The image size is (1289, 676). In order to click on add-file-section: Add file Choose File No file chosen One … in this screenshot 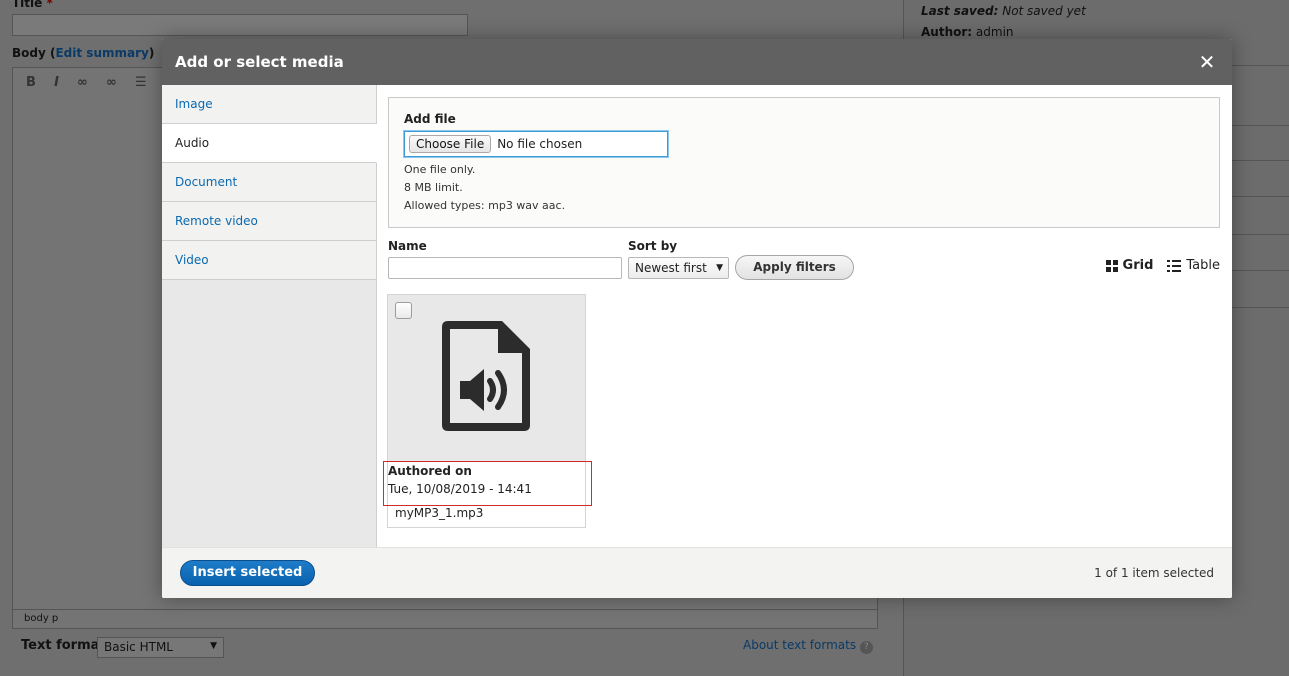, I will do `click(804, 162)`.